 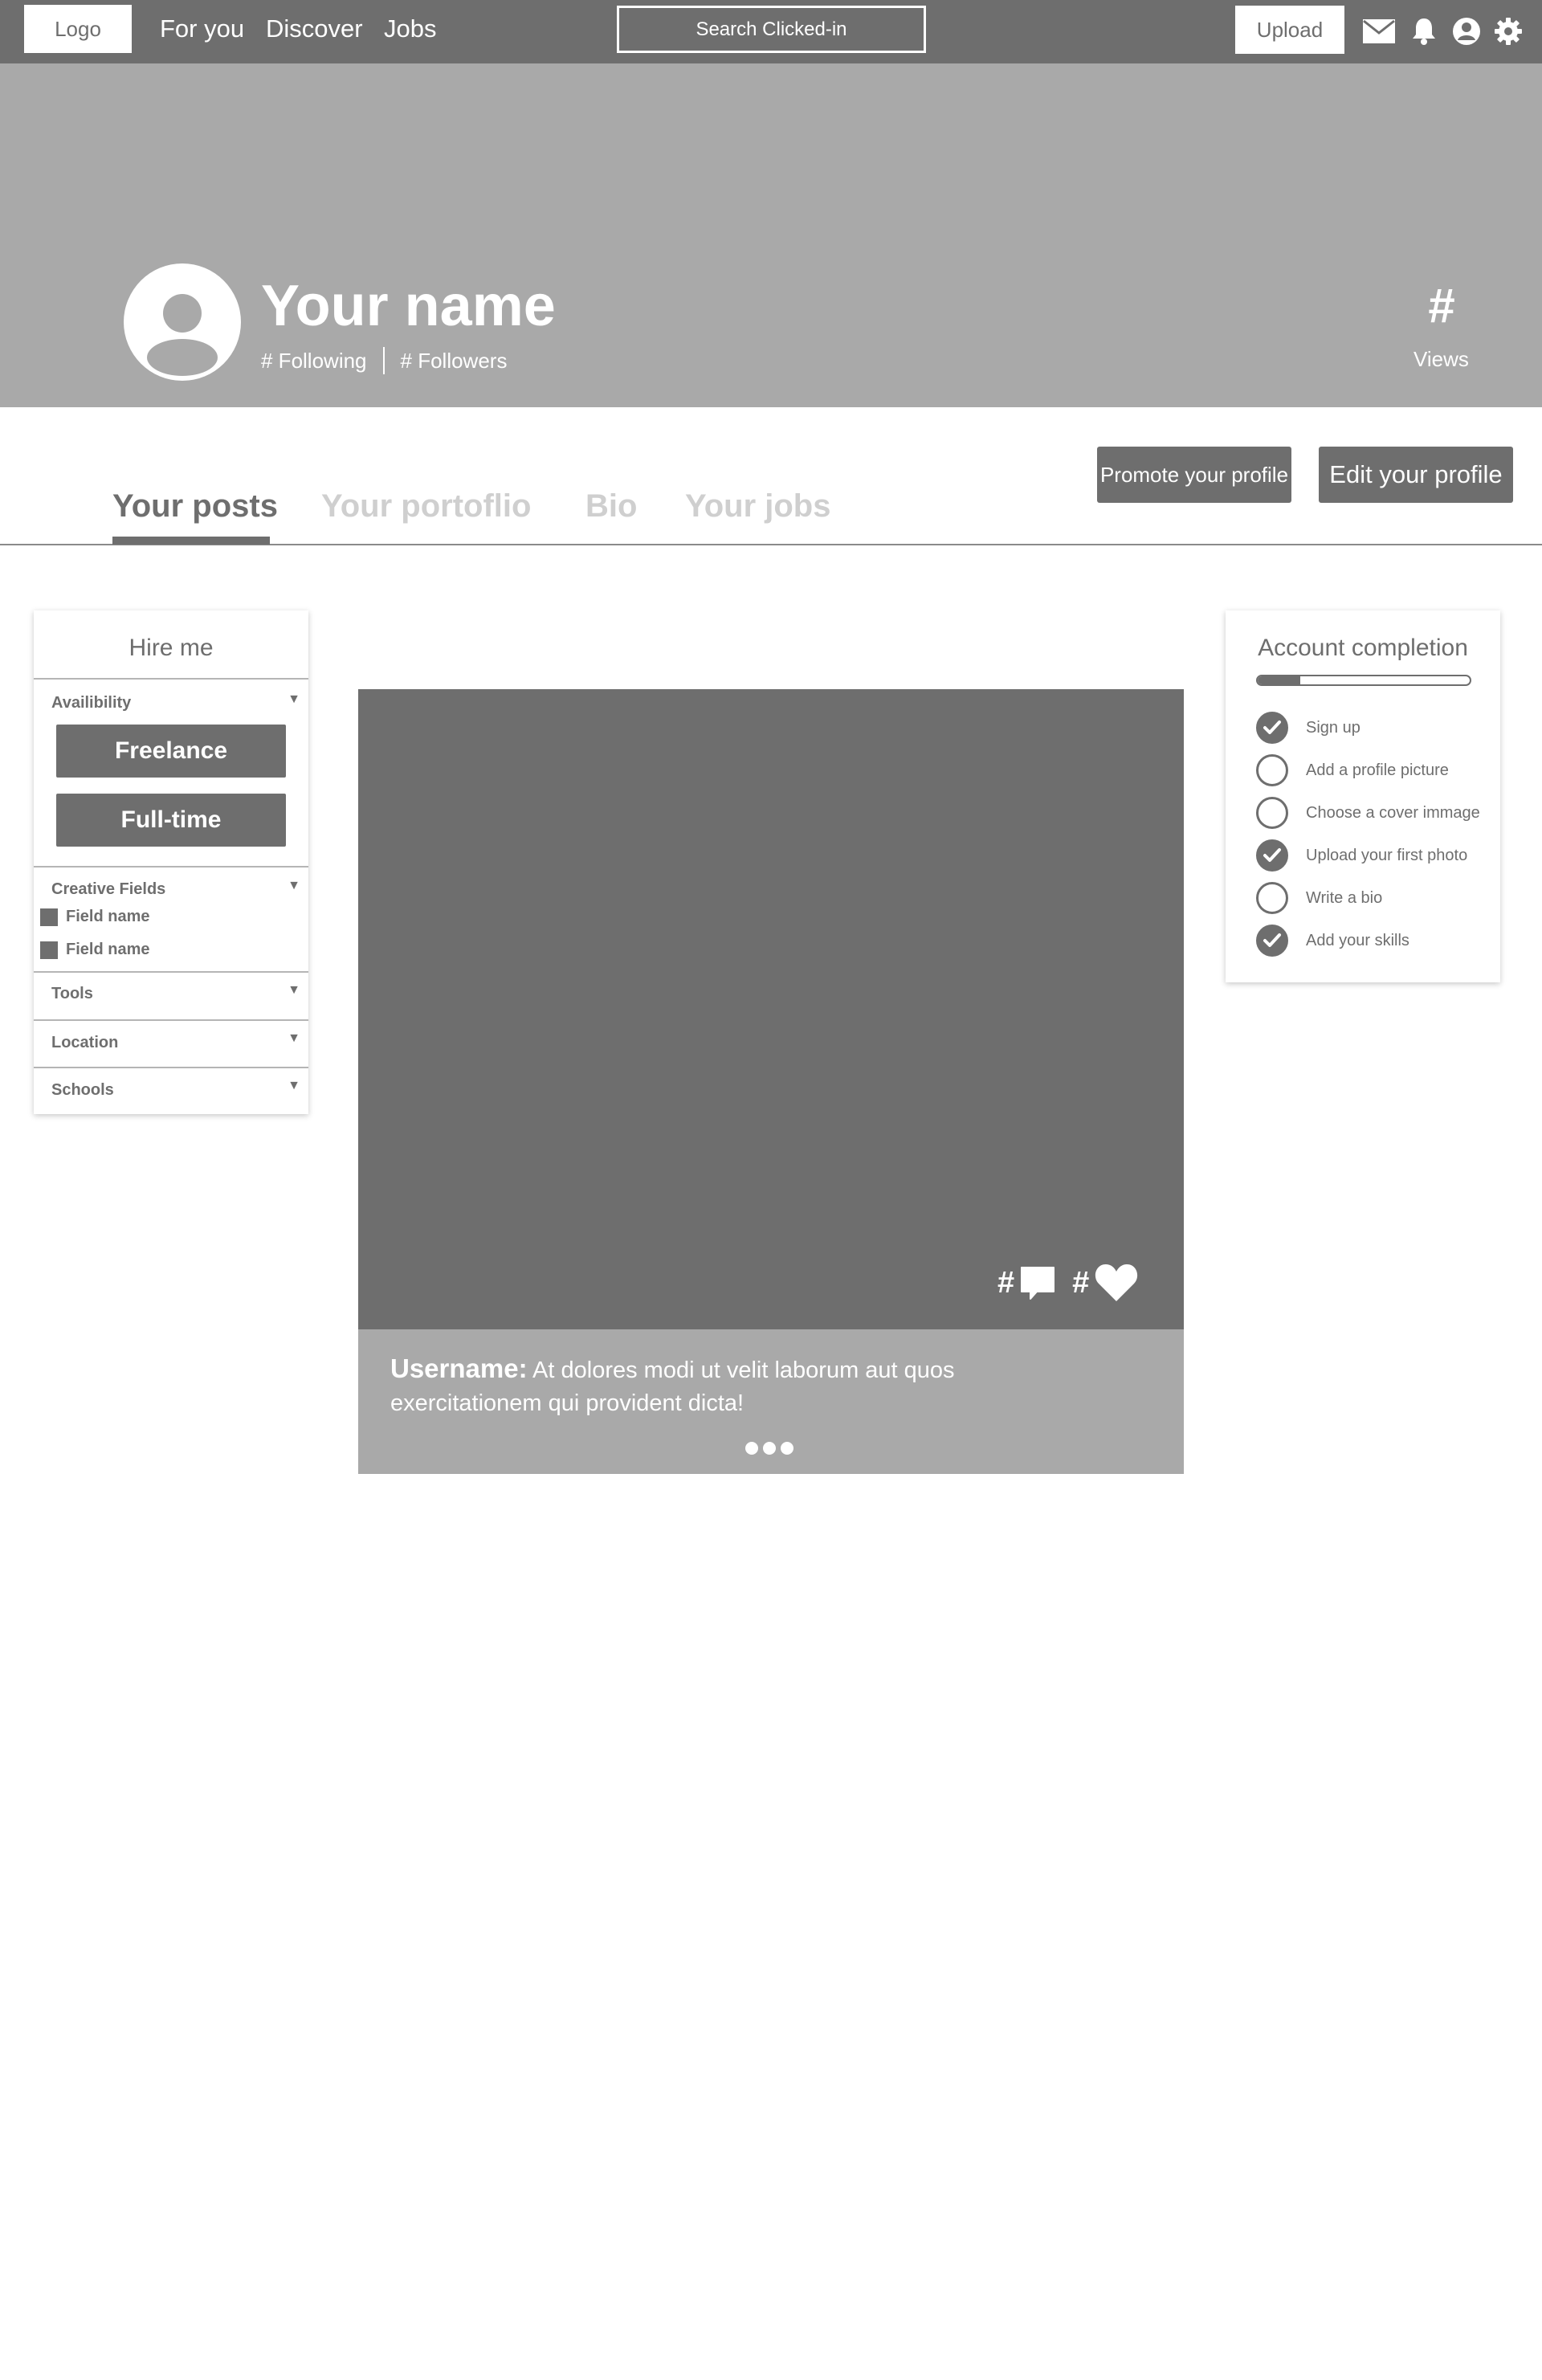 What do you see at coordinates (84, 1043) in the screenshot?
I see `location-label: Location` at bounding box center [84, 1043].